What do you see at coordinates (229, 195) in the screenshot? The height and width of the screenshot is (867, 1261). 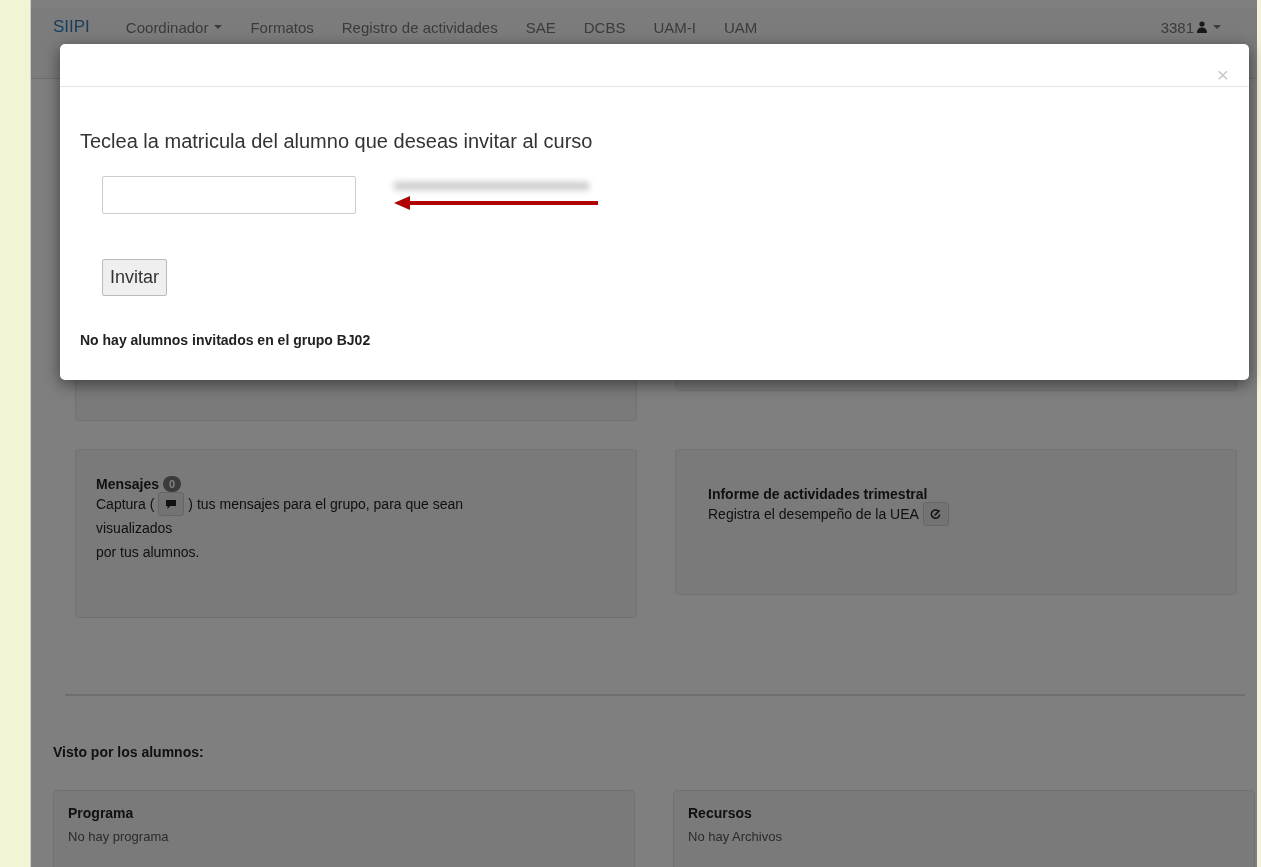 I see `input-field` at bounding box center [229, 195].